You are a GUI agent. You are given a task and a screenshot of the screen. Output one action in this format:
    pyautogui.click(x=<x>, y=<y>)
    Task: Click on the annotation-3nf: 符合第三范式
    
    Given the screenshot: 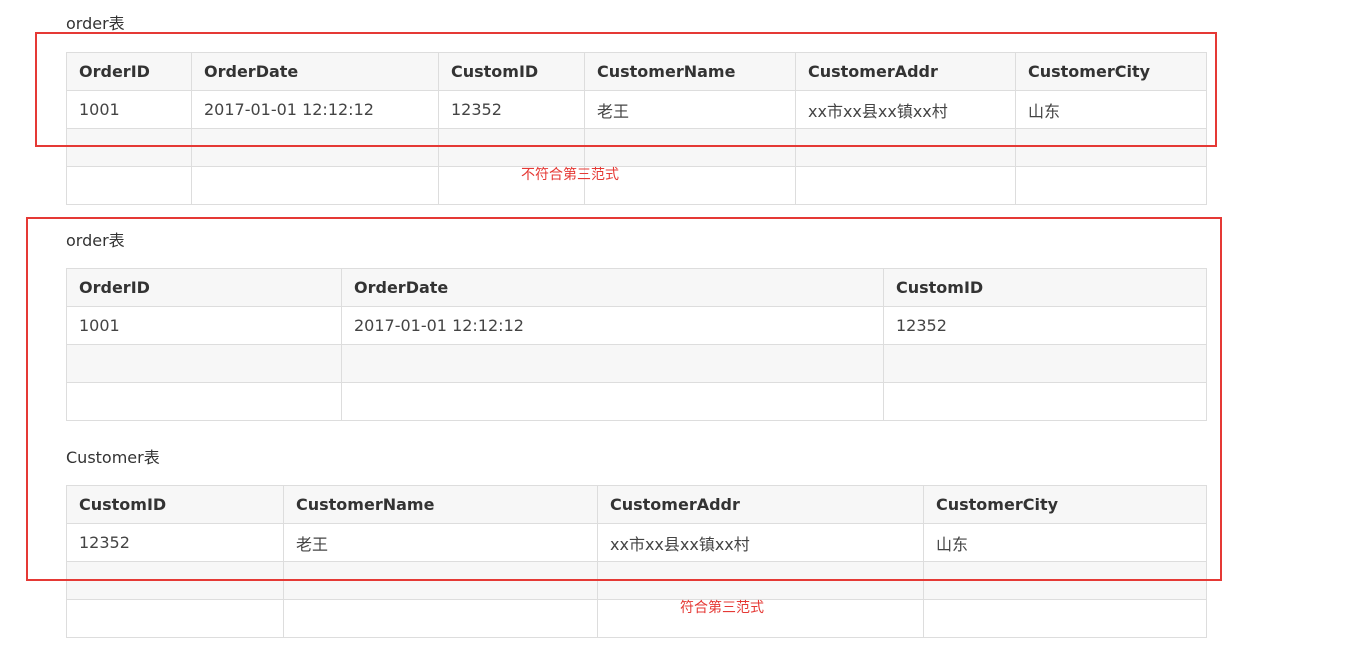 What is the action you would take?
    pyautogui.click(x=722, y=608)
    